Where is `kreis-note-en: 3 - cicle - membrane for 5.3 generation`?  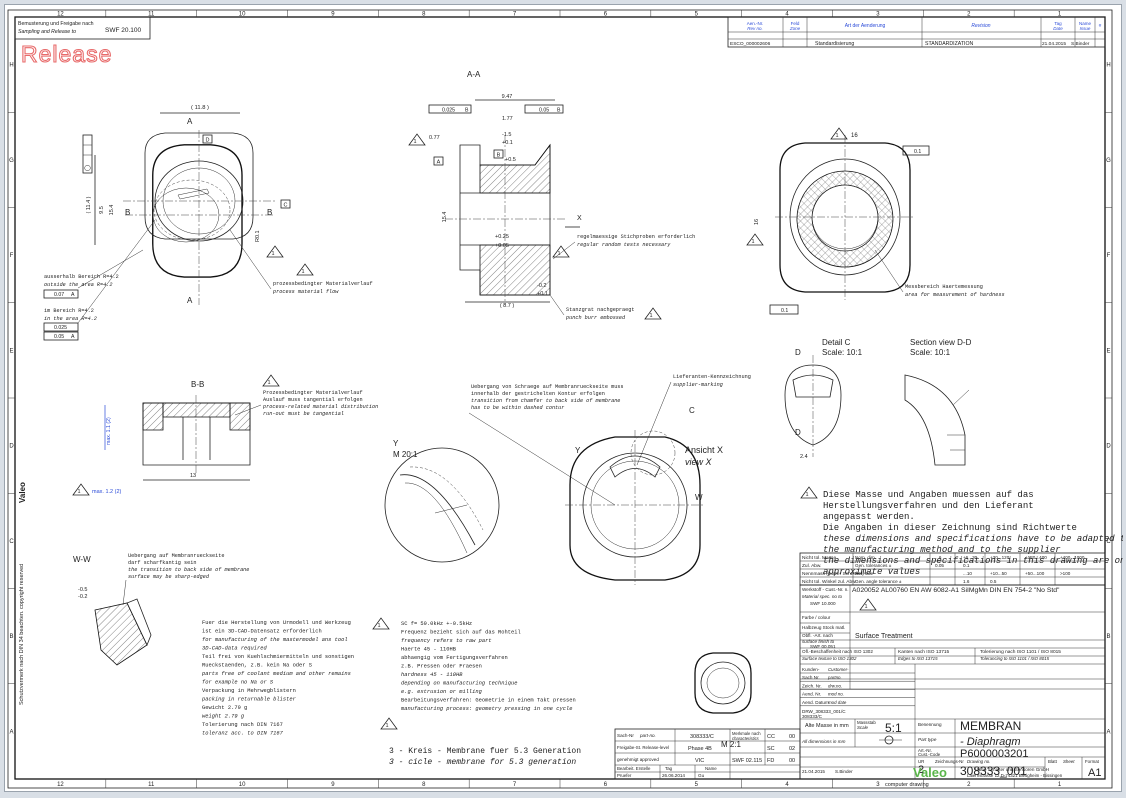 kreis-note-en: 3 - cicle - membrane for 5.3 generation is located at coordinates (482, 762).